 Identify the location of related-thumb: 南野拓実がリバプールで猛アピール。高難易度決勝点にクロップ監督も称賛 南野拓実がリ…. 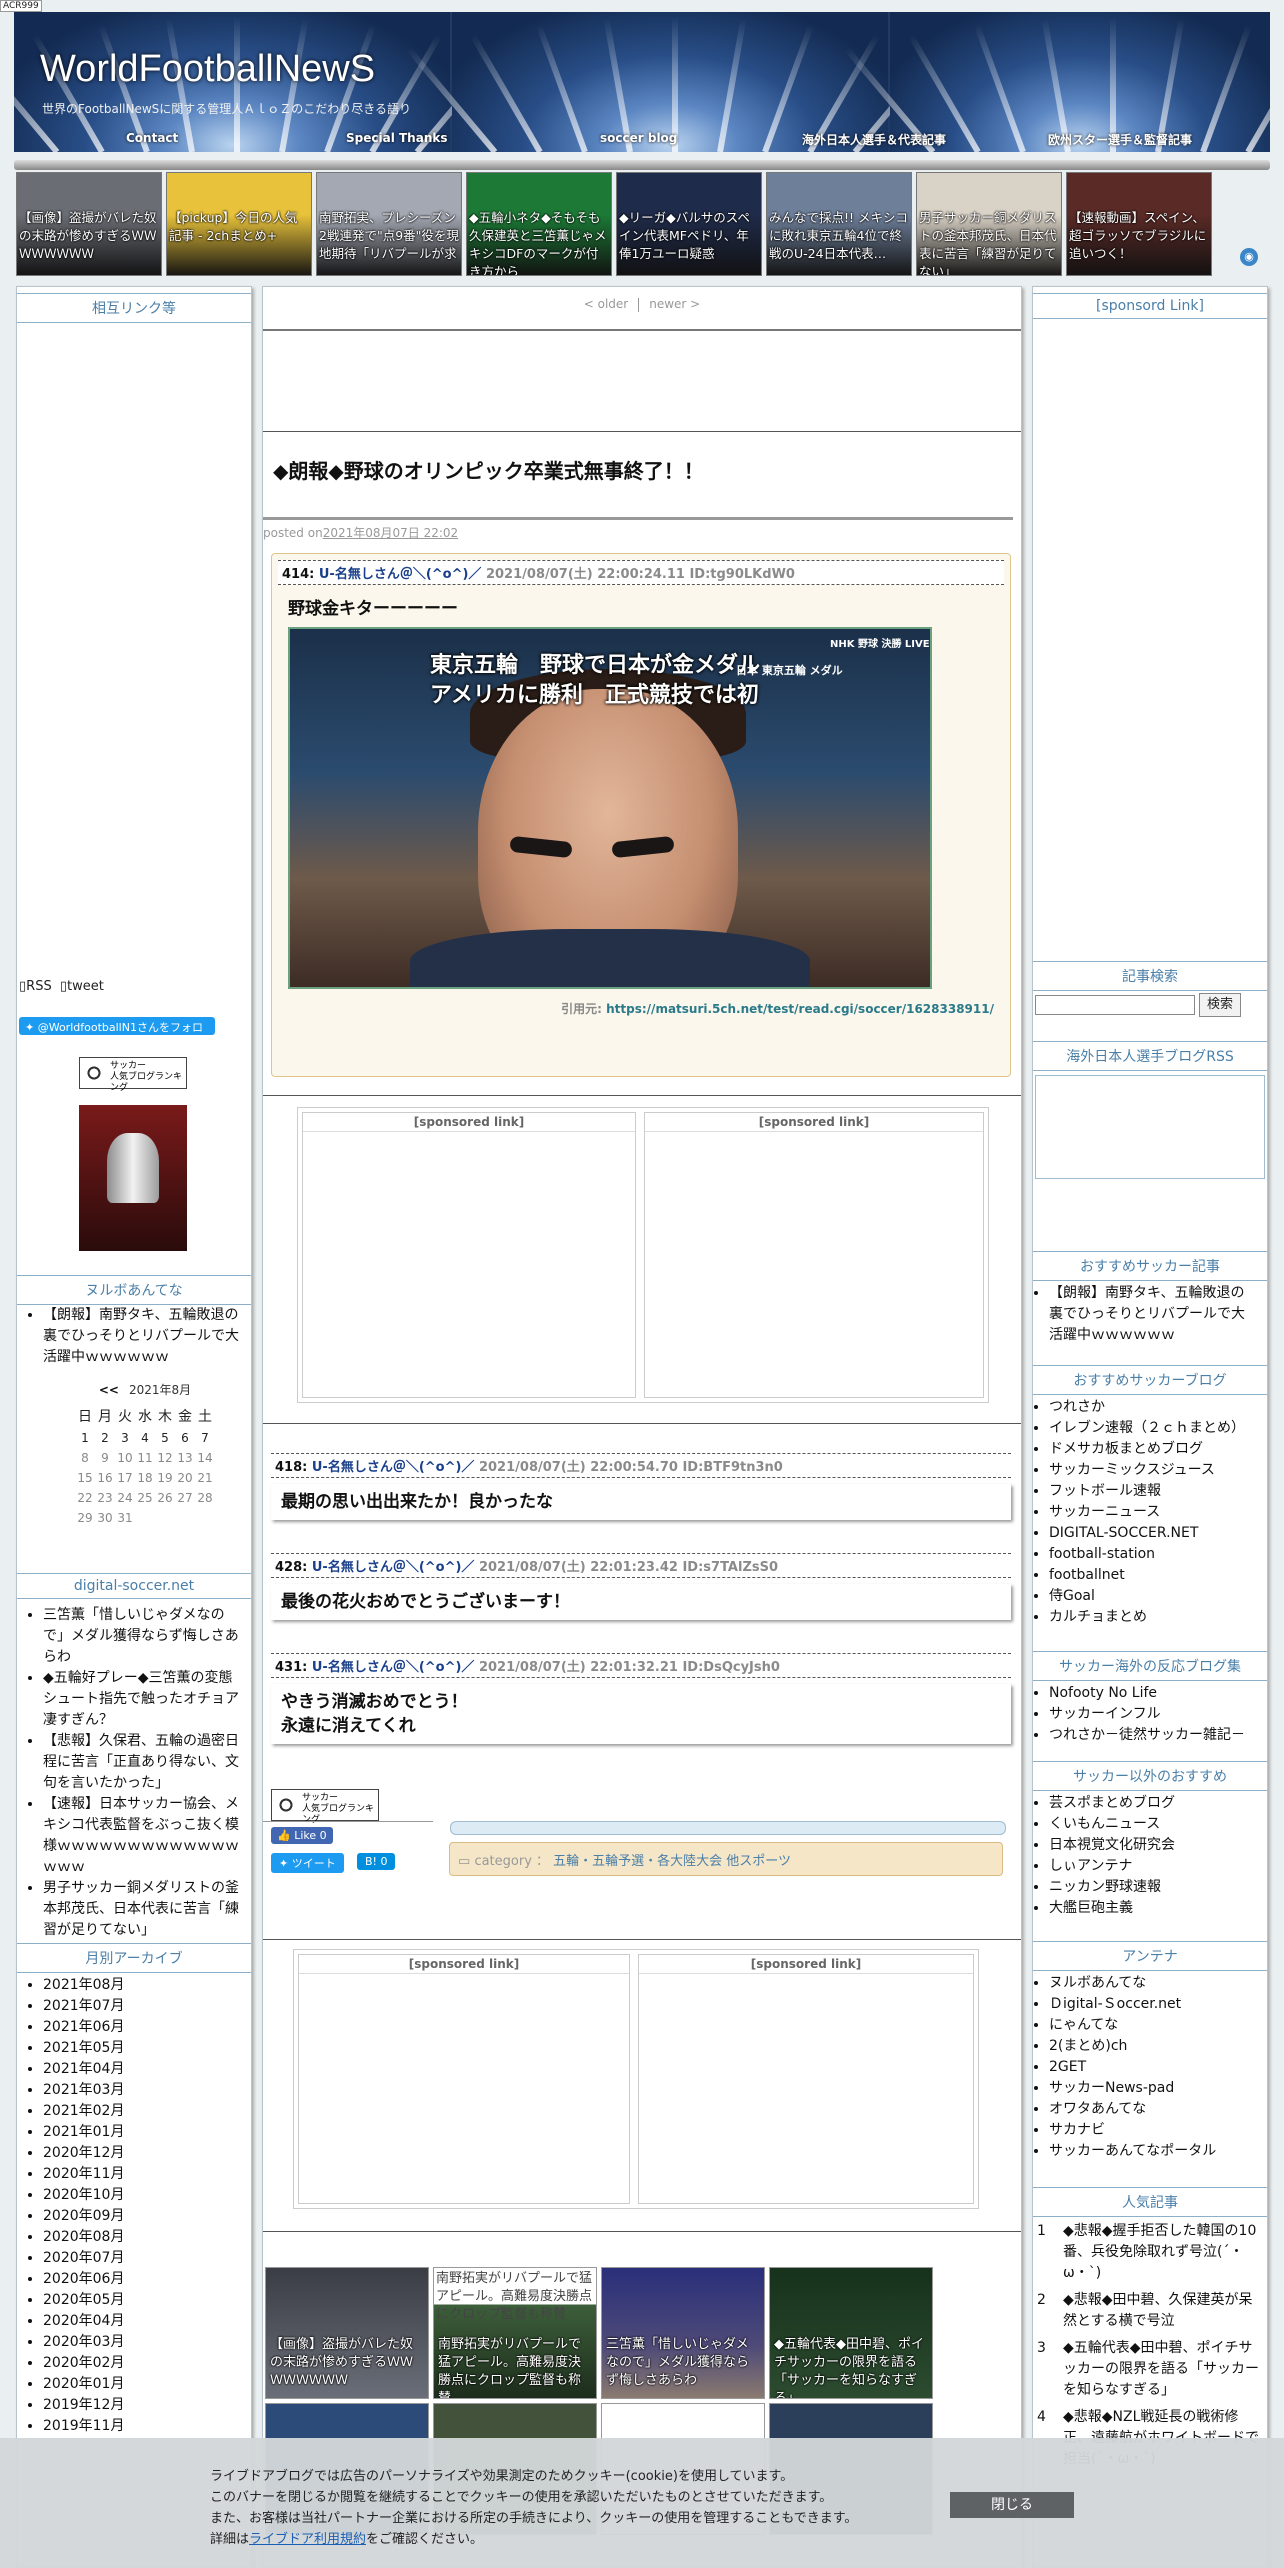
(515, 2333).